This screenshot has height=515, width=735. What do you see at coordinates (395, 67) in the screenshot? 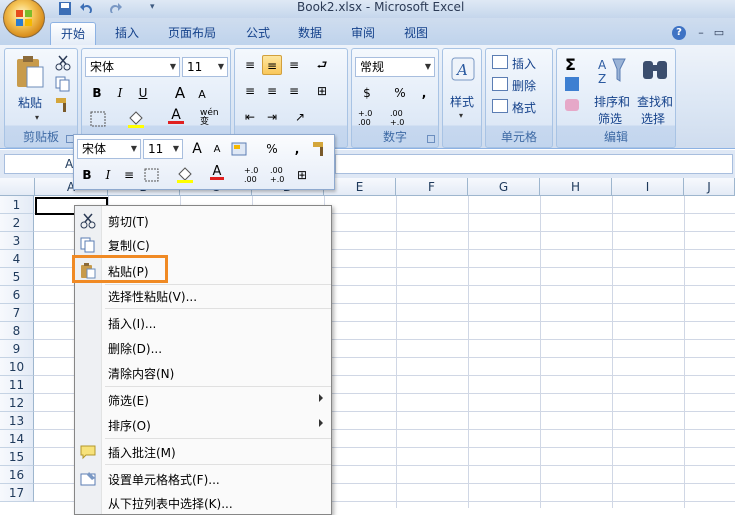
I see `number-format-select: 常规 ▼` at bounding box center [395, 67].